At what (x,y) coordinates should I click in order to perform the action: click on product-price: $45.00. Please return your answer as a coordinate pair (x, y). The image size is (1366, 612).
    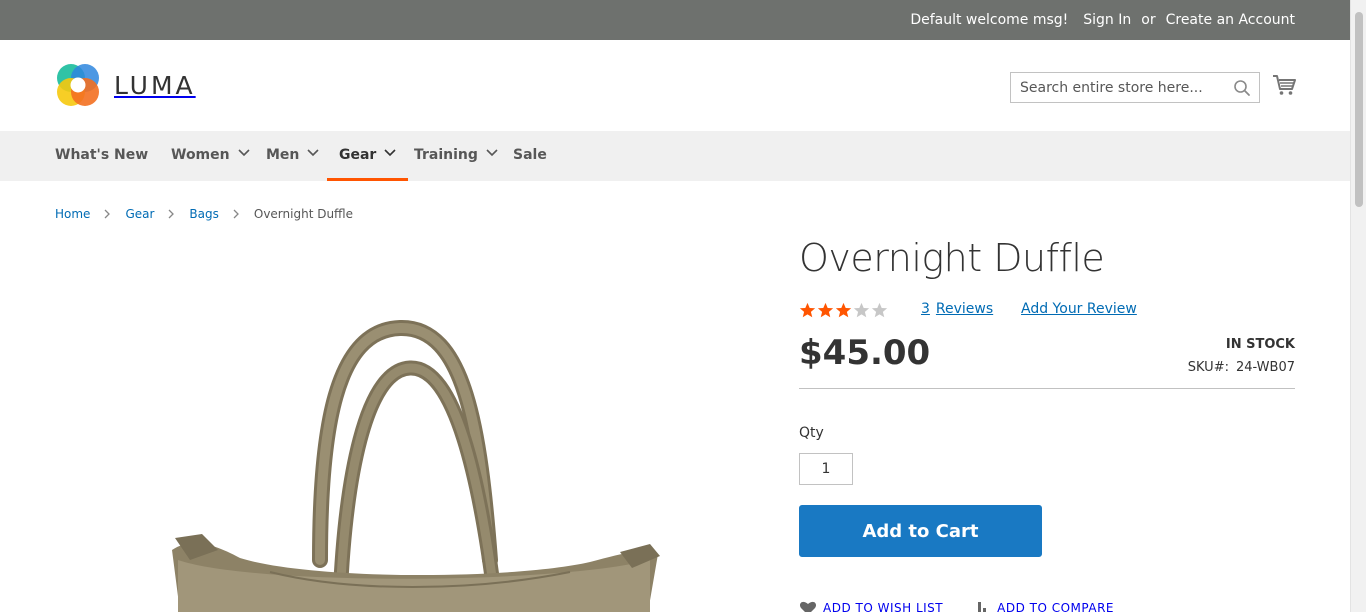
    Looking at the image, I should click on (865, 353).